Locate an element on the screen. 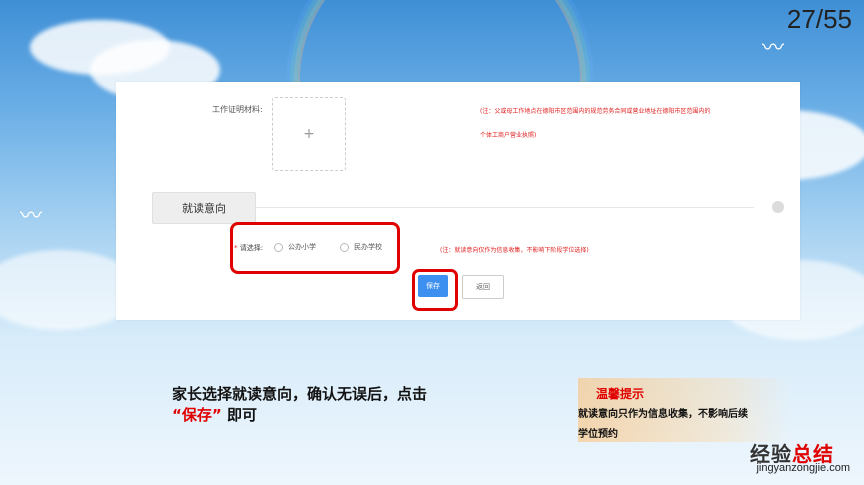 This screenshot has height=485, width=864. instruction-quote-close: ” is located at coordinates (216, 415).